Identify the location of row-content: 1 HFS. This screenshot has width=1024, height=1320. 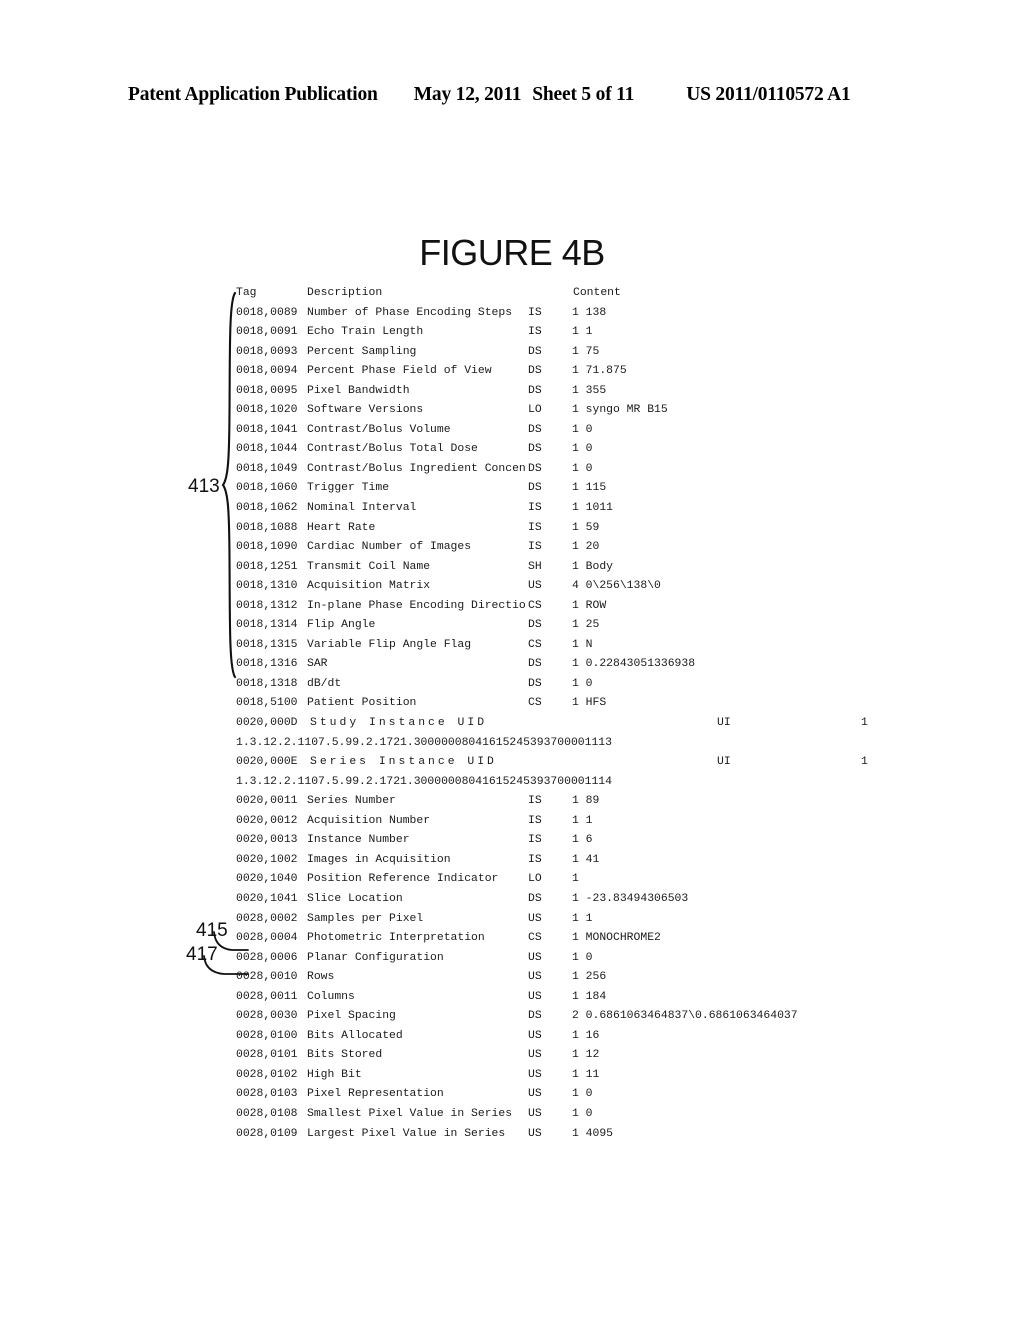
(589, 703).